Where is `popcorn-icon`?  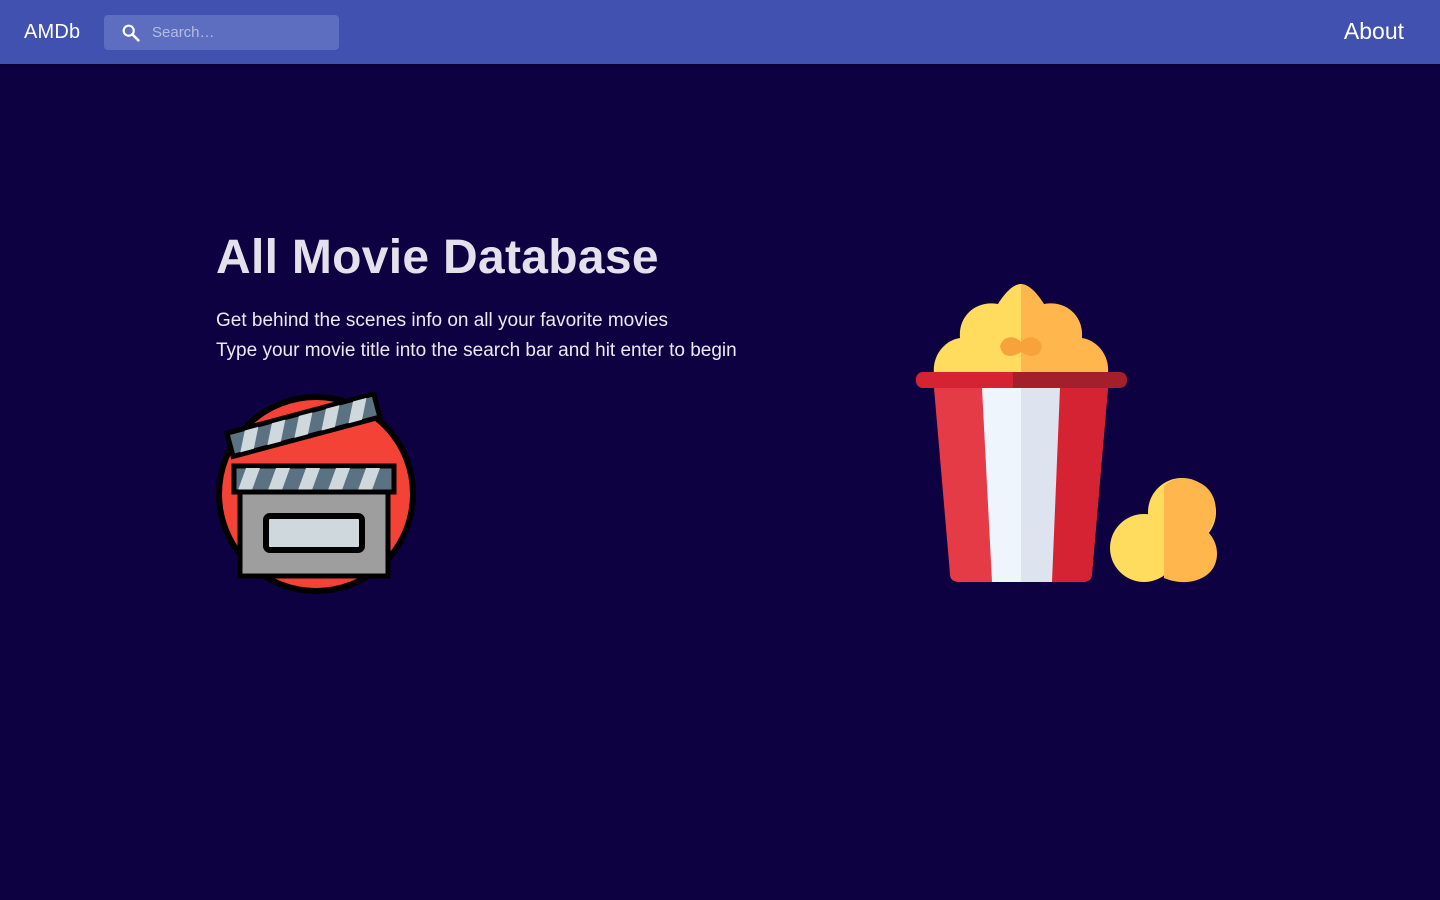
popcorn-icon is located at coordinates (1066, 433).